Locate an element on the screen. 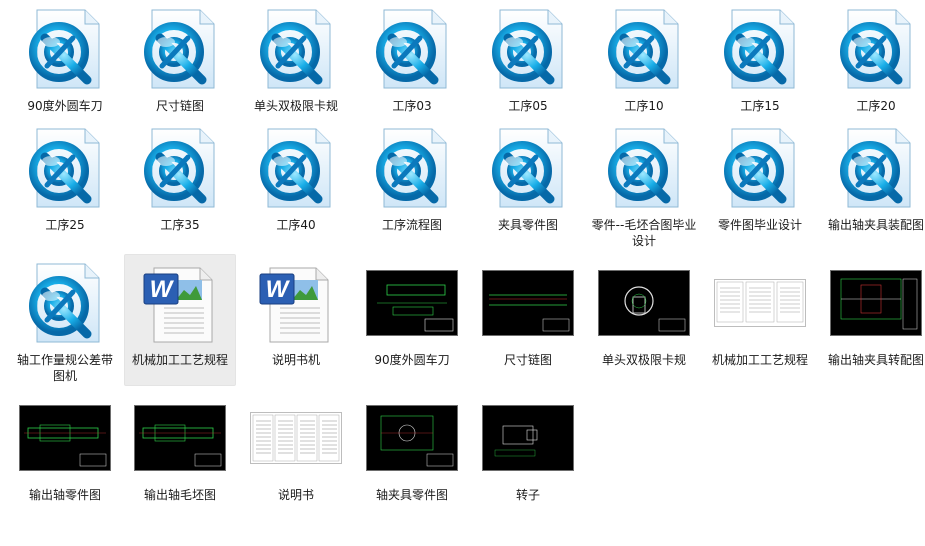 The width and height of the screenshot is (925, 546). file-item: 输出轴夹具装配图 is located at coordinates (872, 185).